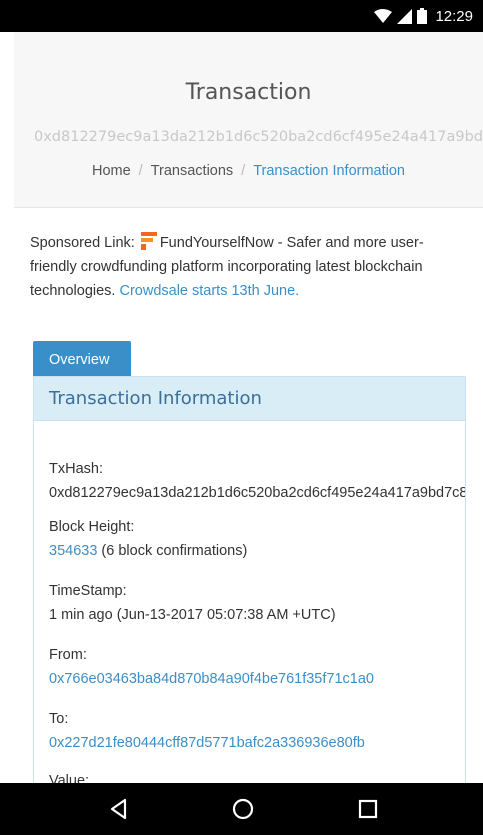  Describe the element at coordinates (76, 469) in the screenshot. I see `txhash-label: TxHash:` at that location.